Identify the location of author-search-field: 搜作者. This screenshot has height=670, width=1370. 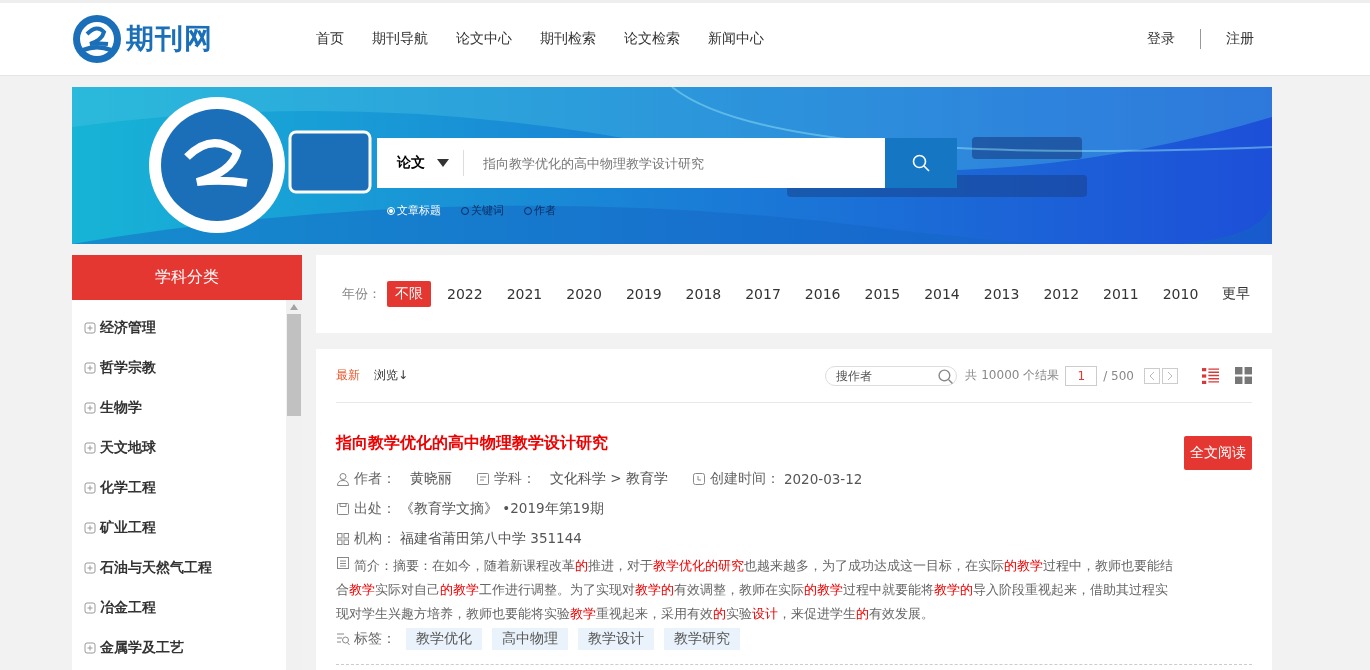
(891, 375).